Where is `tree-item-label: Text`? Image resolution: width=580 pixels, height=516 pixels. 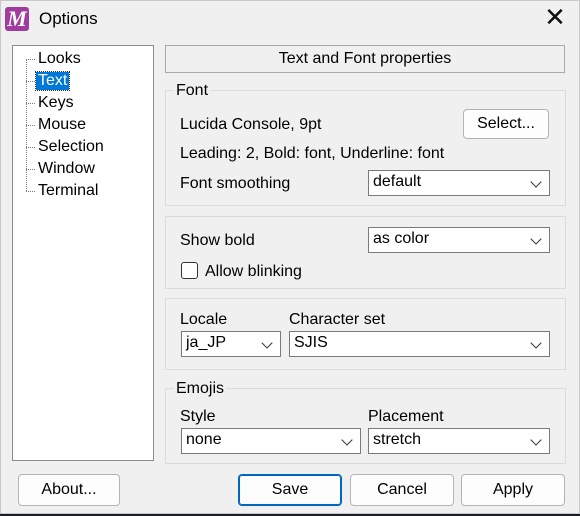 tree-item-label: Text is located at coordinates (52, 81).